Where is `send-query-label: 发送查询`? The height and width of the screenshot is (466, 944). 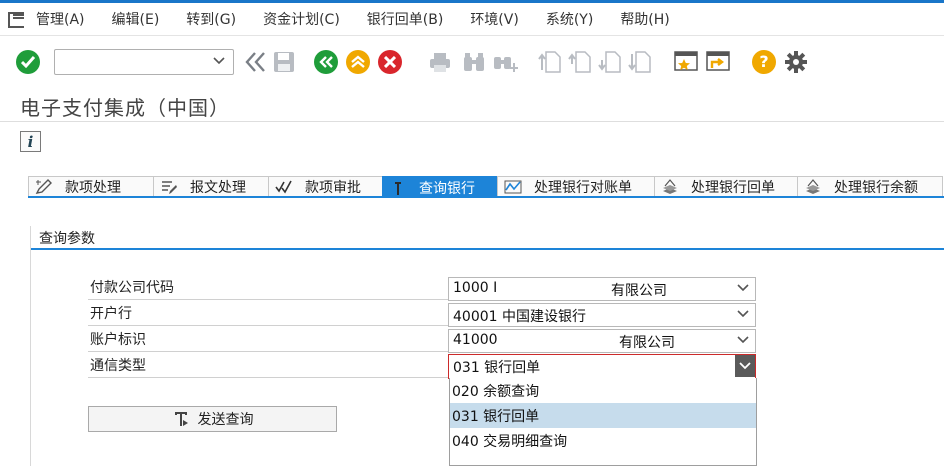
send-query-label: 发送查询 is located at coordinates (225, 420).